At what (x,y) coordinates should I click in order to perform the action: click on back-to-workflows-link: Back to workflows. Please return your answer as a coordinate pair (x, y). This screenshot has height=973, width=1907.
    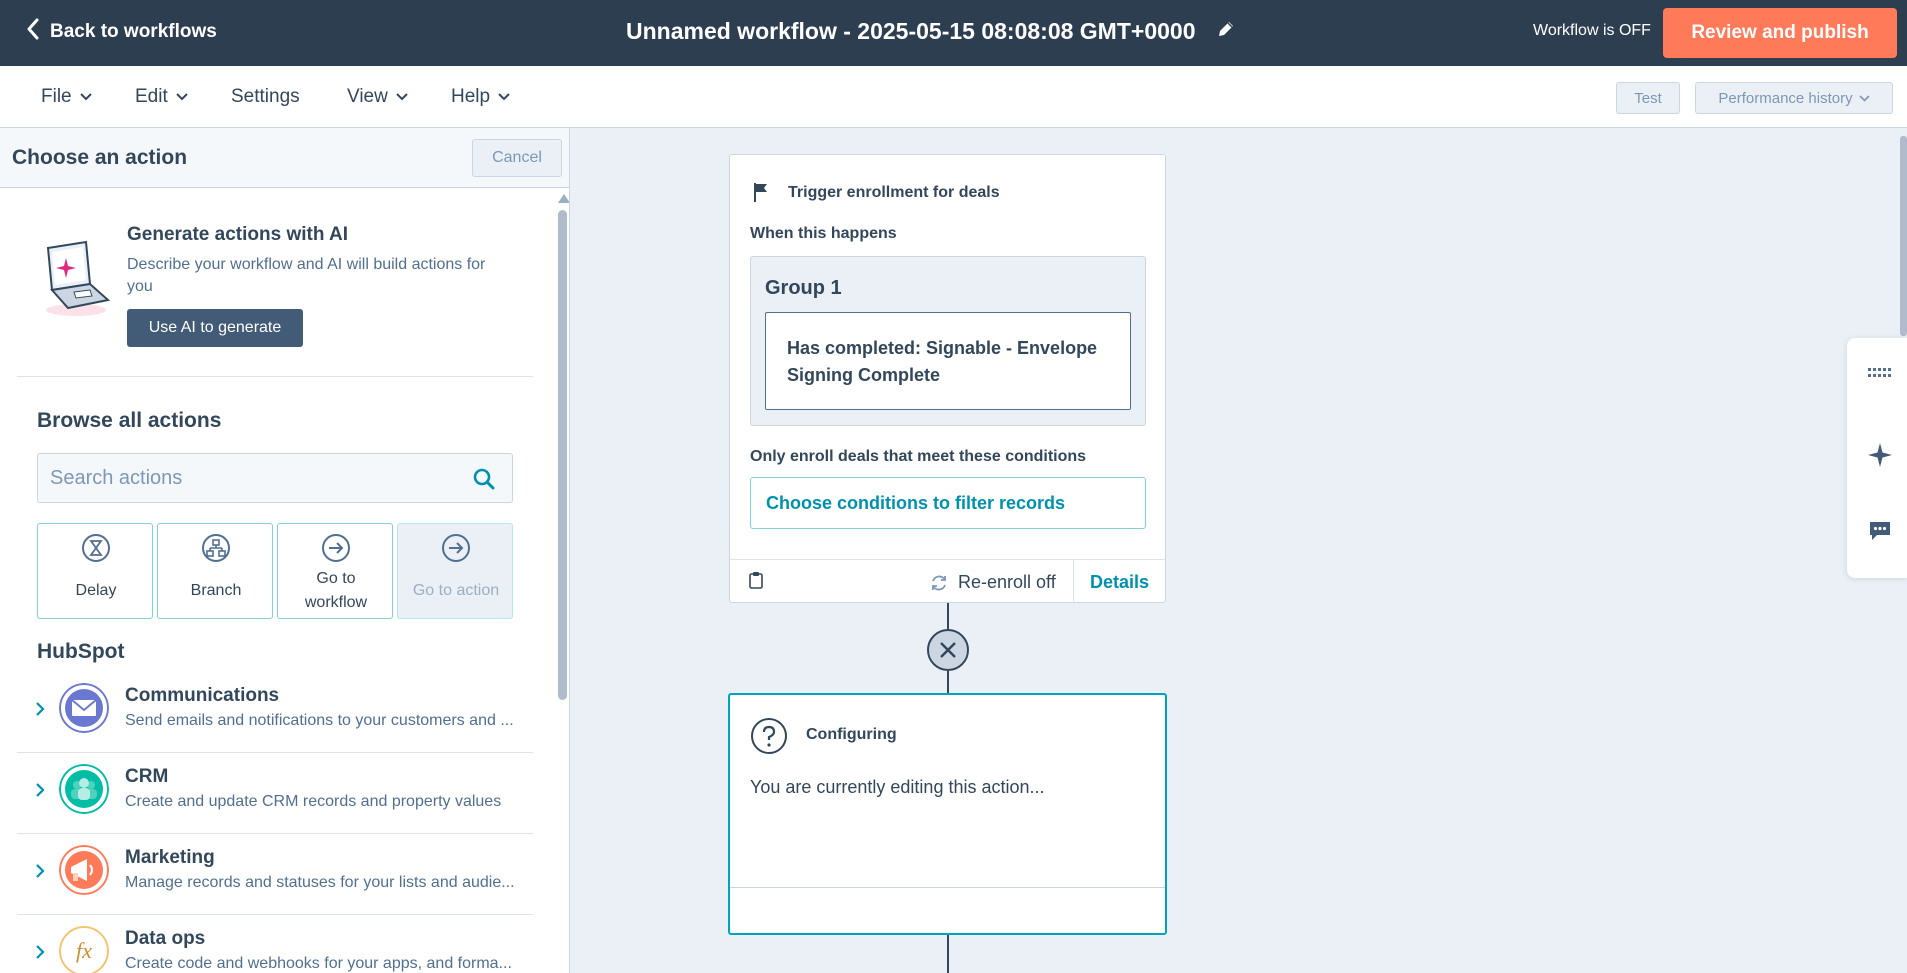
    Looking at the image, I should click on (121, 32).